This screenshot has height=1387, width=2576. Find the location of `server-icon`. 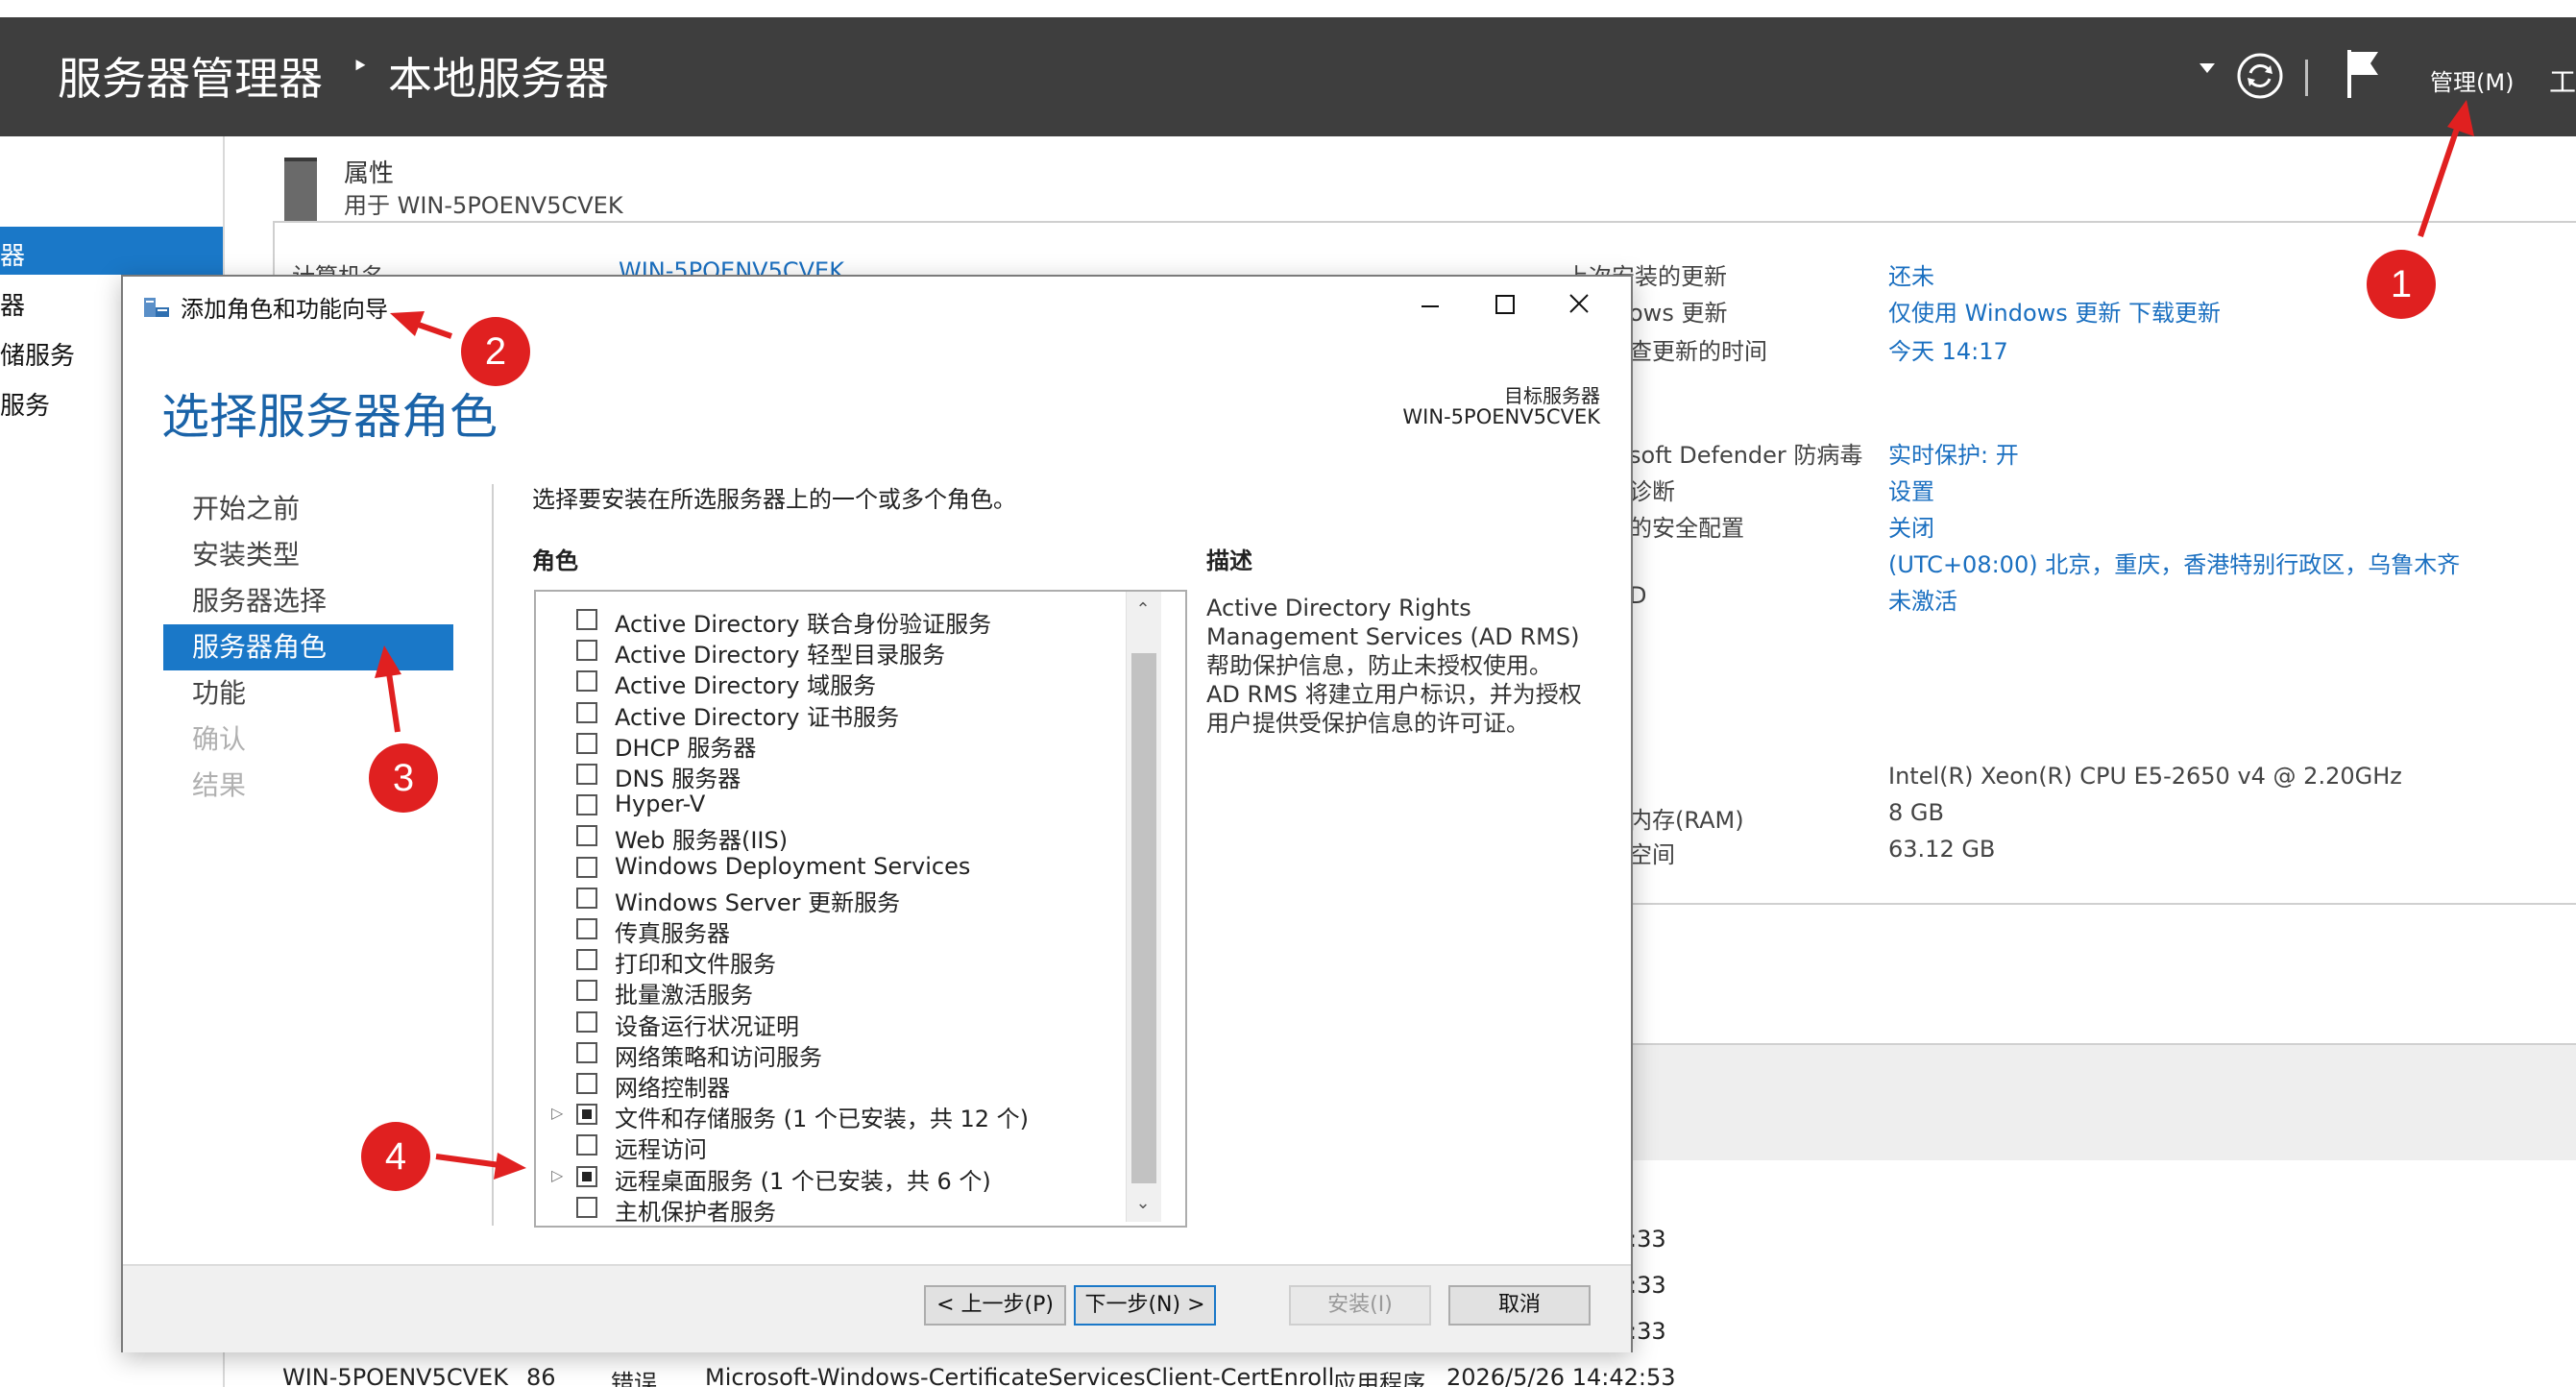

server-icon is located at coordinates (300, 189).